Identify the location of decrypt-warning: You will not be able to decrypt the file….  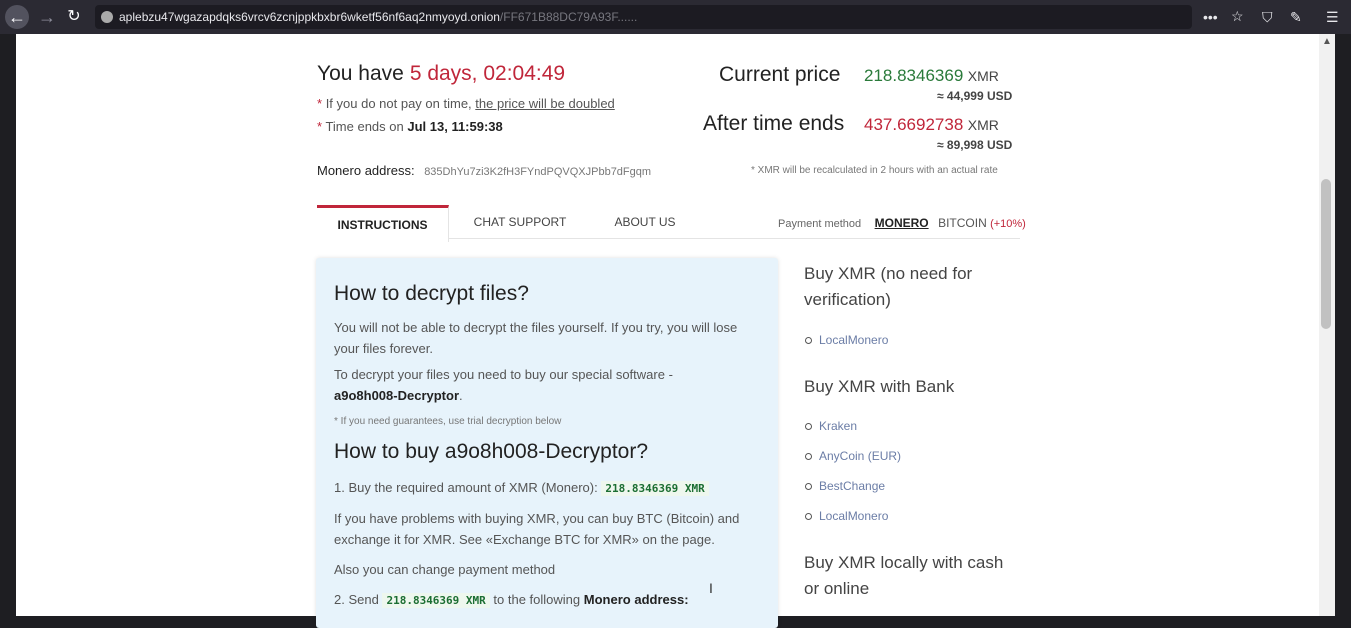
(536, 338).